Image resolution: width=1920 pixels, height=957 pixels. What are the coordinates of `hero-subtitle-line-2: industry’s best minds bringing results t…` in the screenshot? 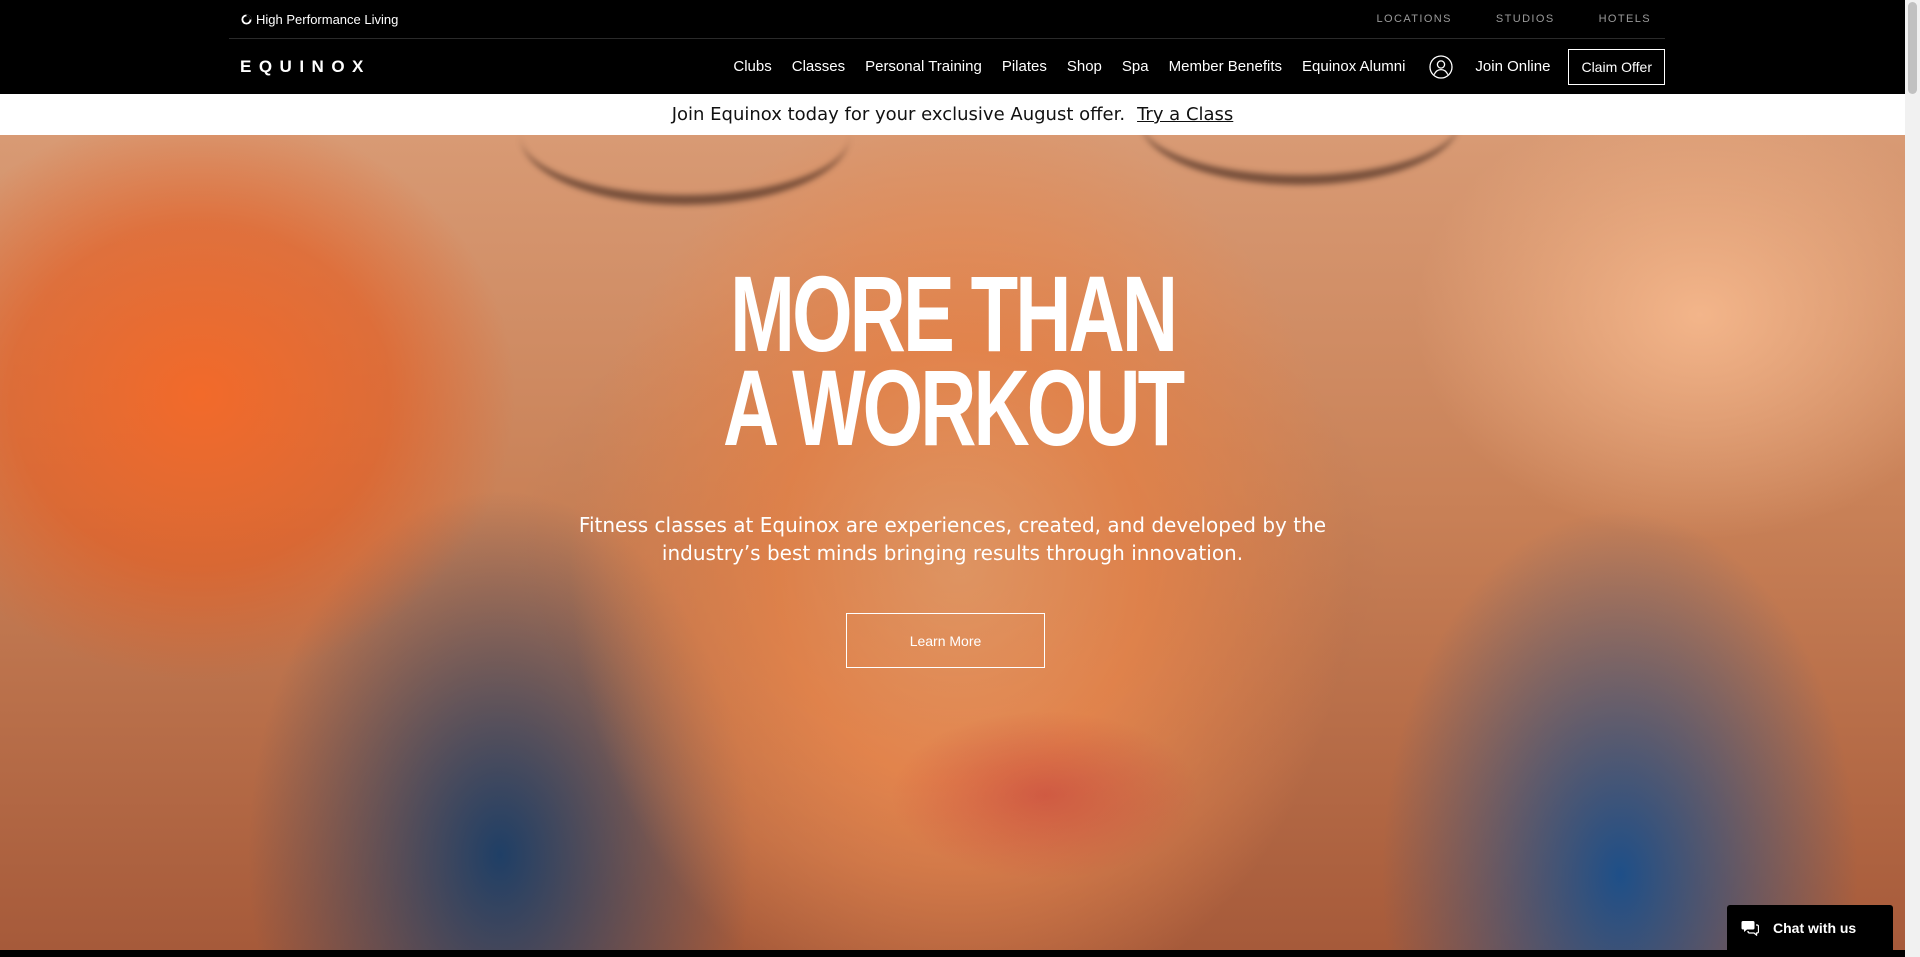 It's located at (952, 553).